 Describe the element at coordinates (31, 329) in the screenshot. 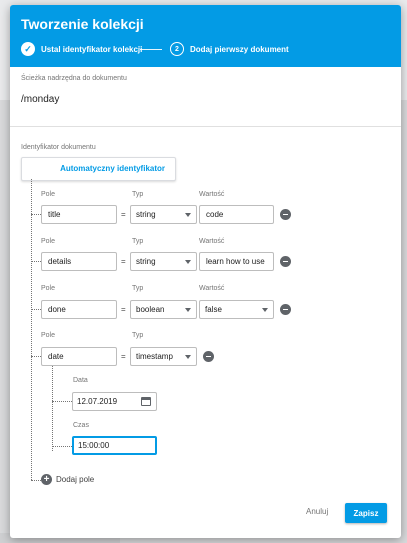

I see `tree-line` at that location.